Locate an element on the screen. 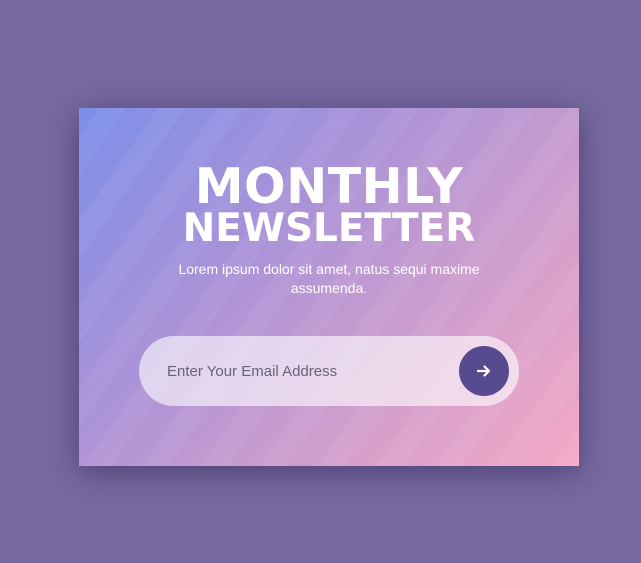 The width and height of the screenshot is (641, 563). title-newsletter: NEWSLETTER is located at coordinates (329, 228).